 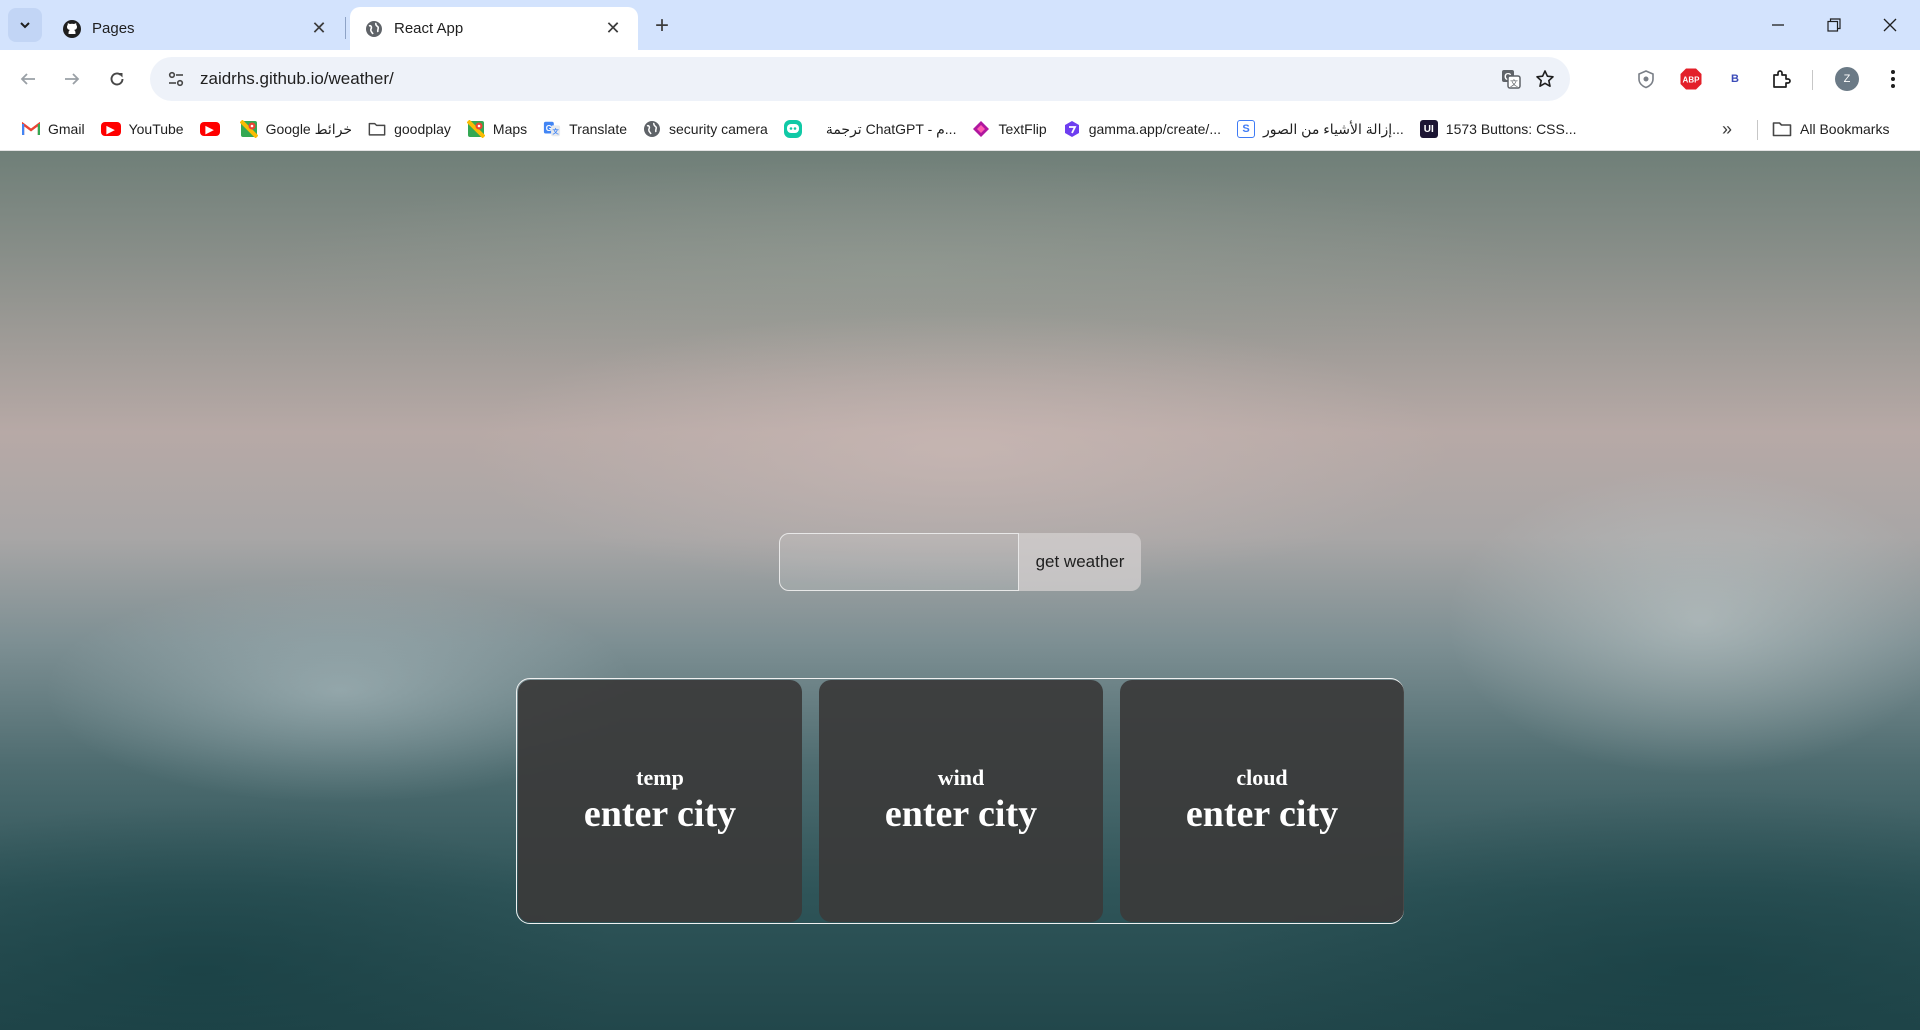 I want to click on chatbot-icon, so click(x=792, y=129).